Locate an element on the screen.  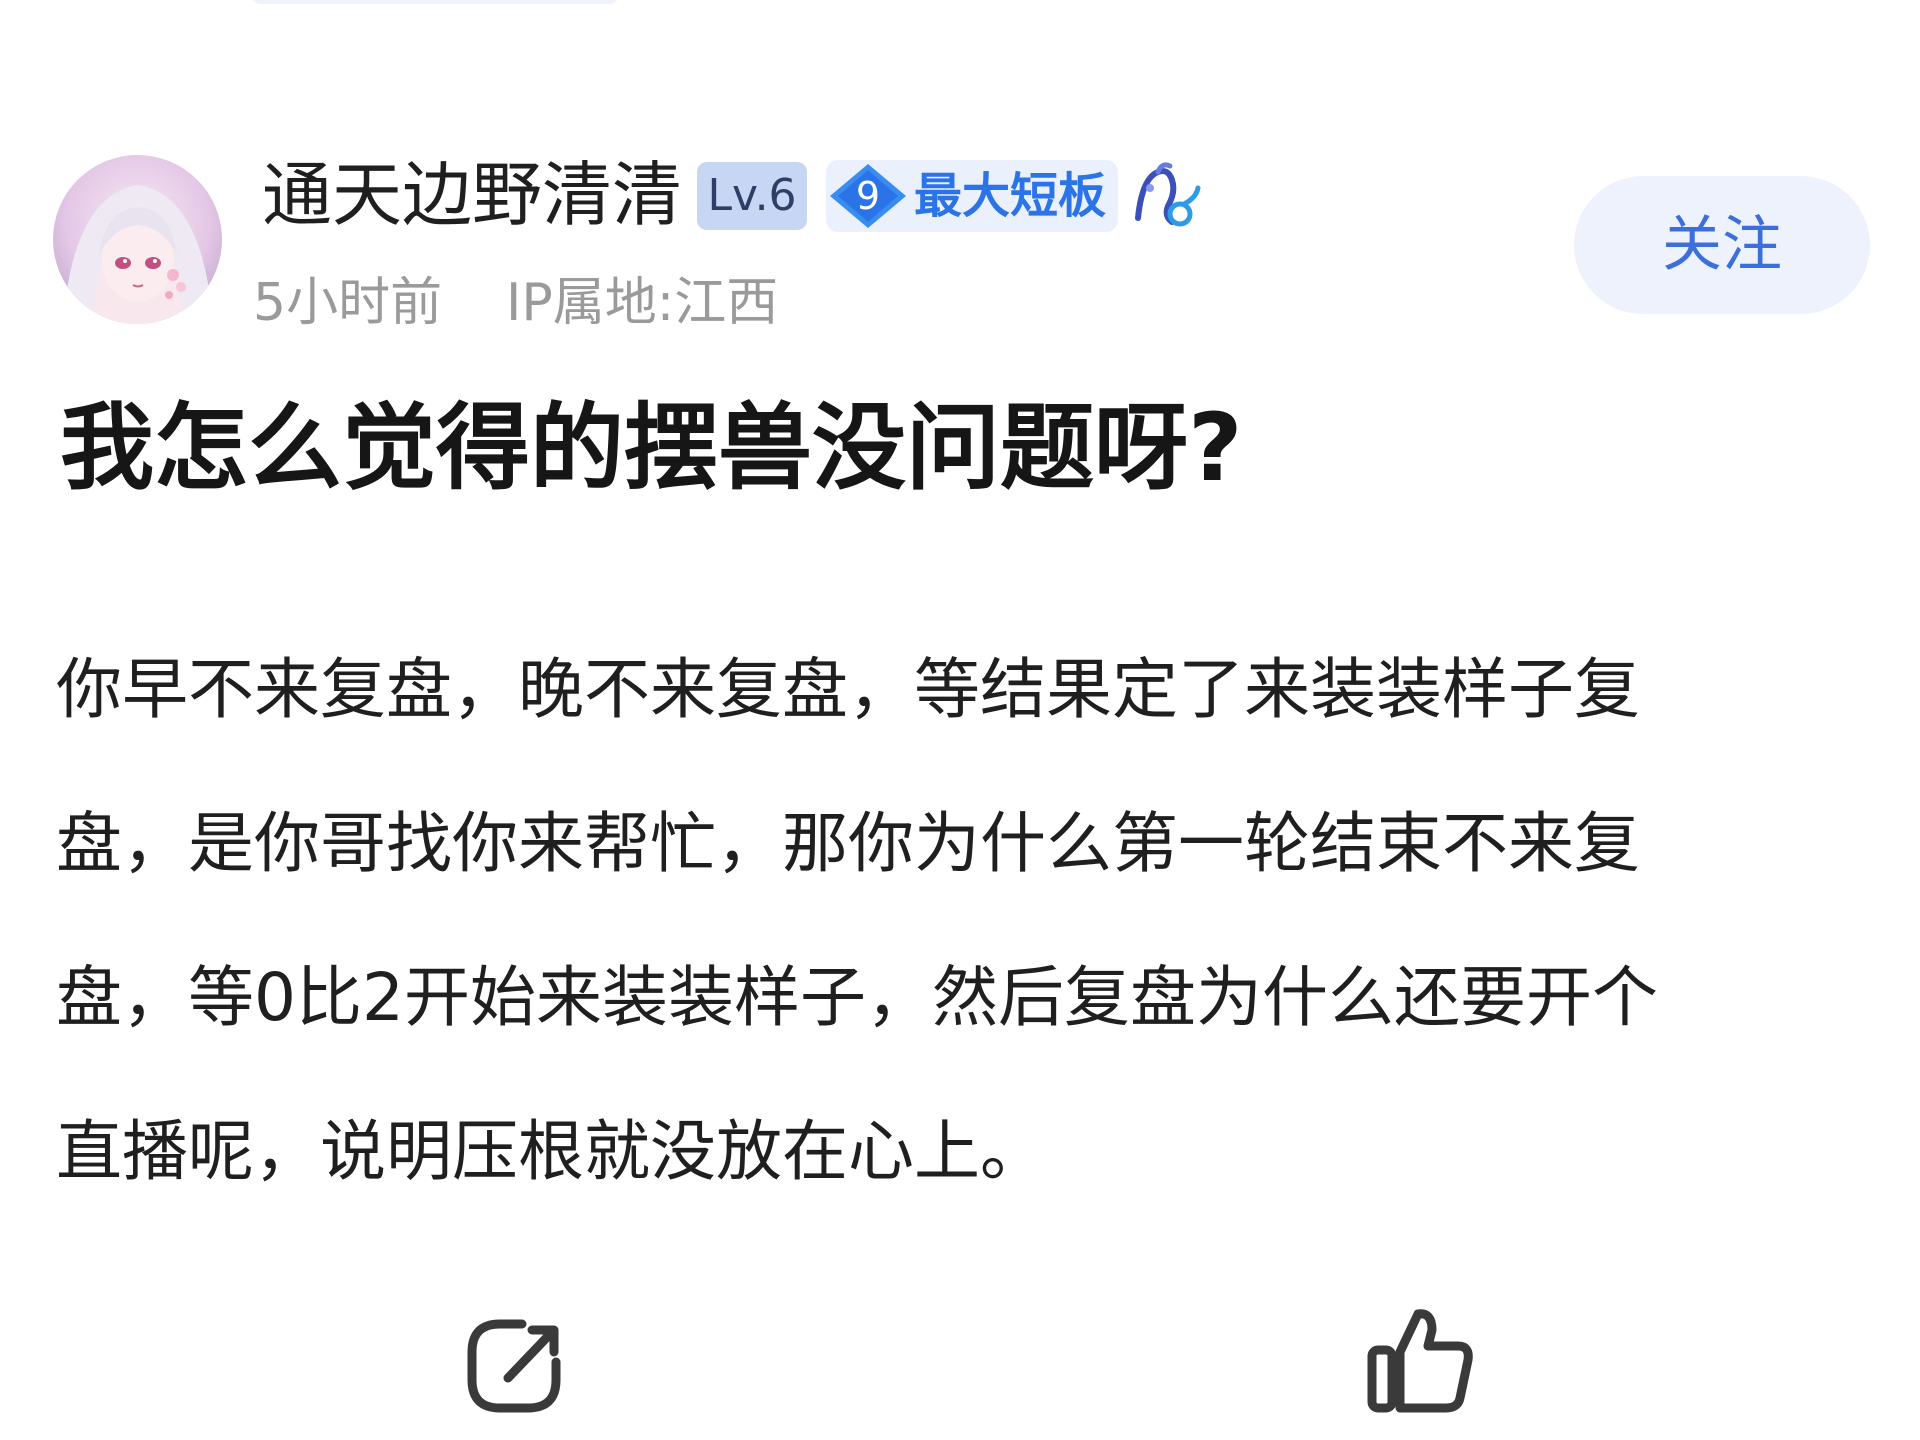
rank-badge: 9 最大短板 is located at coordinates (972, 196).